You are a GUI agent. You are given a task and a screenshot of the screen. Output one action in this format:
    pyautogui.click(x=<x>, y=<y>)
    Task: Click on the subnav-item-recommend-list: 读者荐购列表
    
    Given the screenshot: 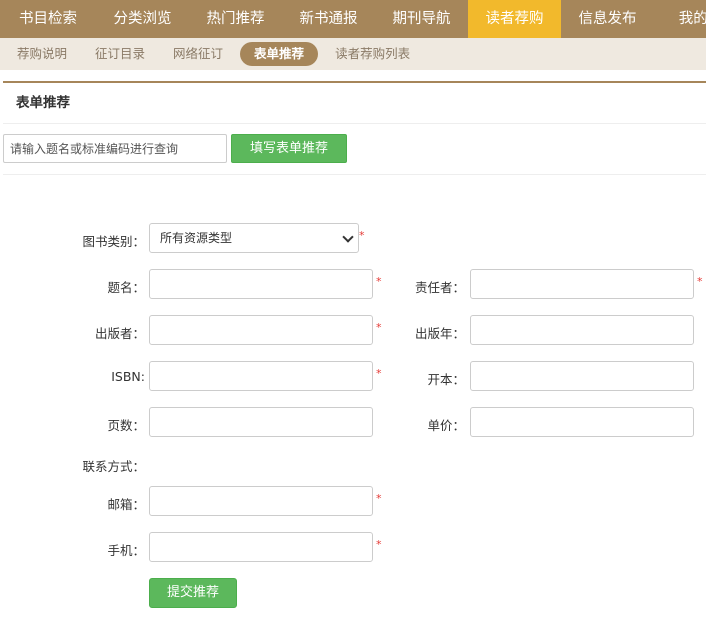 What is the action you would take?
    pyautogui.click(x=372, y=54)
    